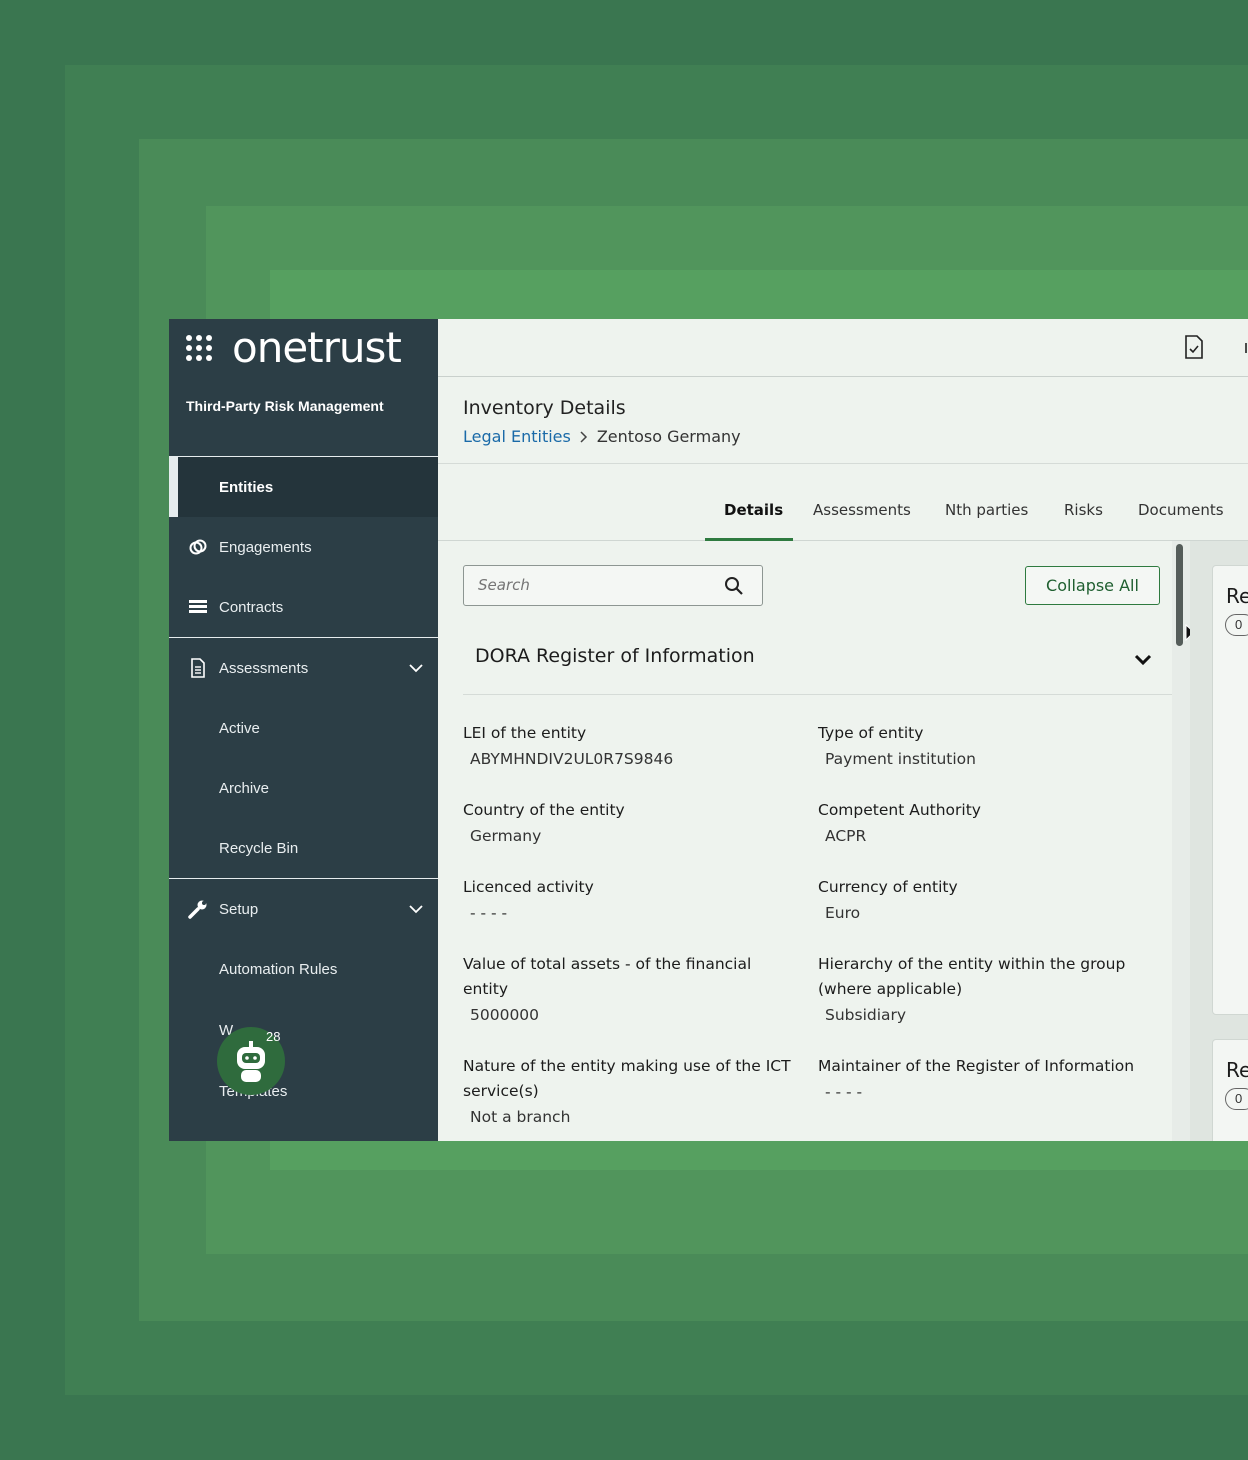  Describe the element at coordinates (303, 909) in the screenshot. I see `sidebar-item-setup: Setup` at that location.